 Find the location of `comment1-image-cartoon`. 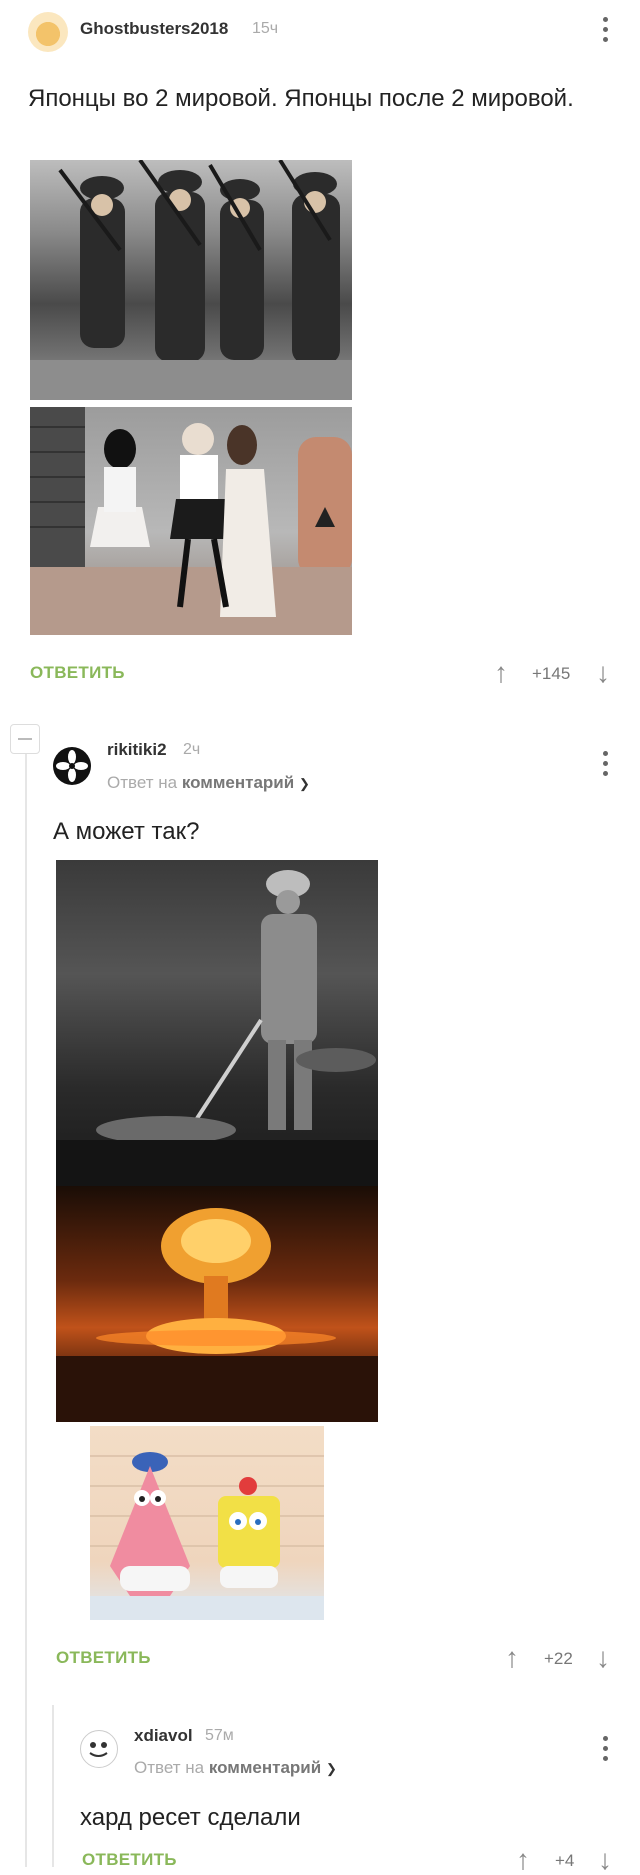

comment1-image-cartoon is located at coordinates (207, 1523).